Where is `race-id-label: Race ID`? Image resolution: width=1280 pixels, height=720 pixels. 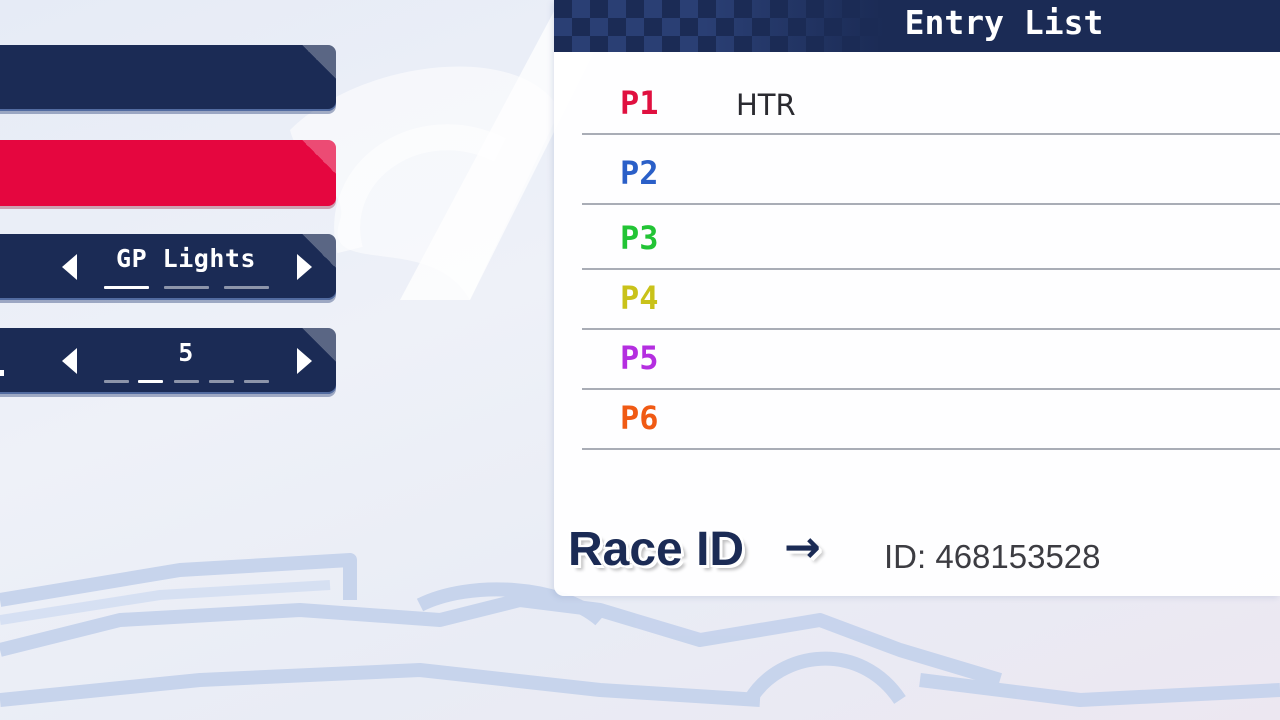 race-id-label: Race ID is located at coordinates (656, 549).